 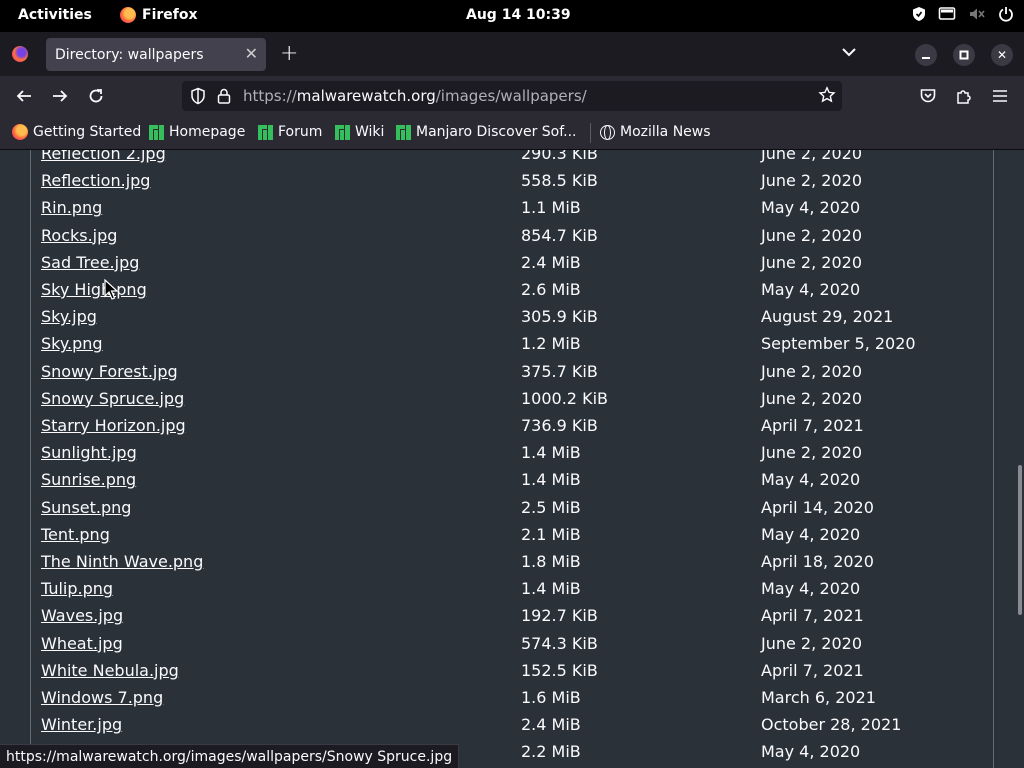 I want to click on table-row: Snowy Spruce.jpg 1000.2 KiB June 2, 2020, so click(x=513, y=402).